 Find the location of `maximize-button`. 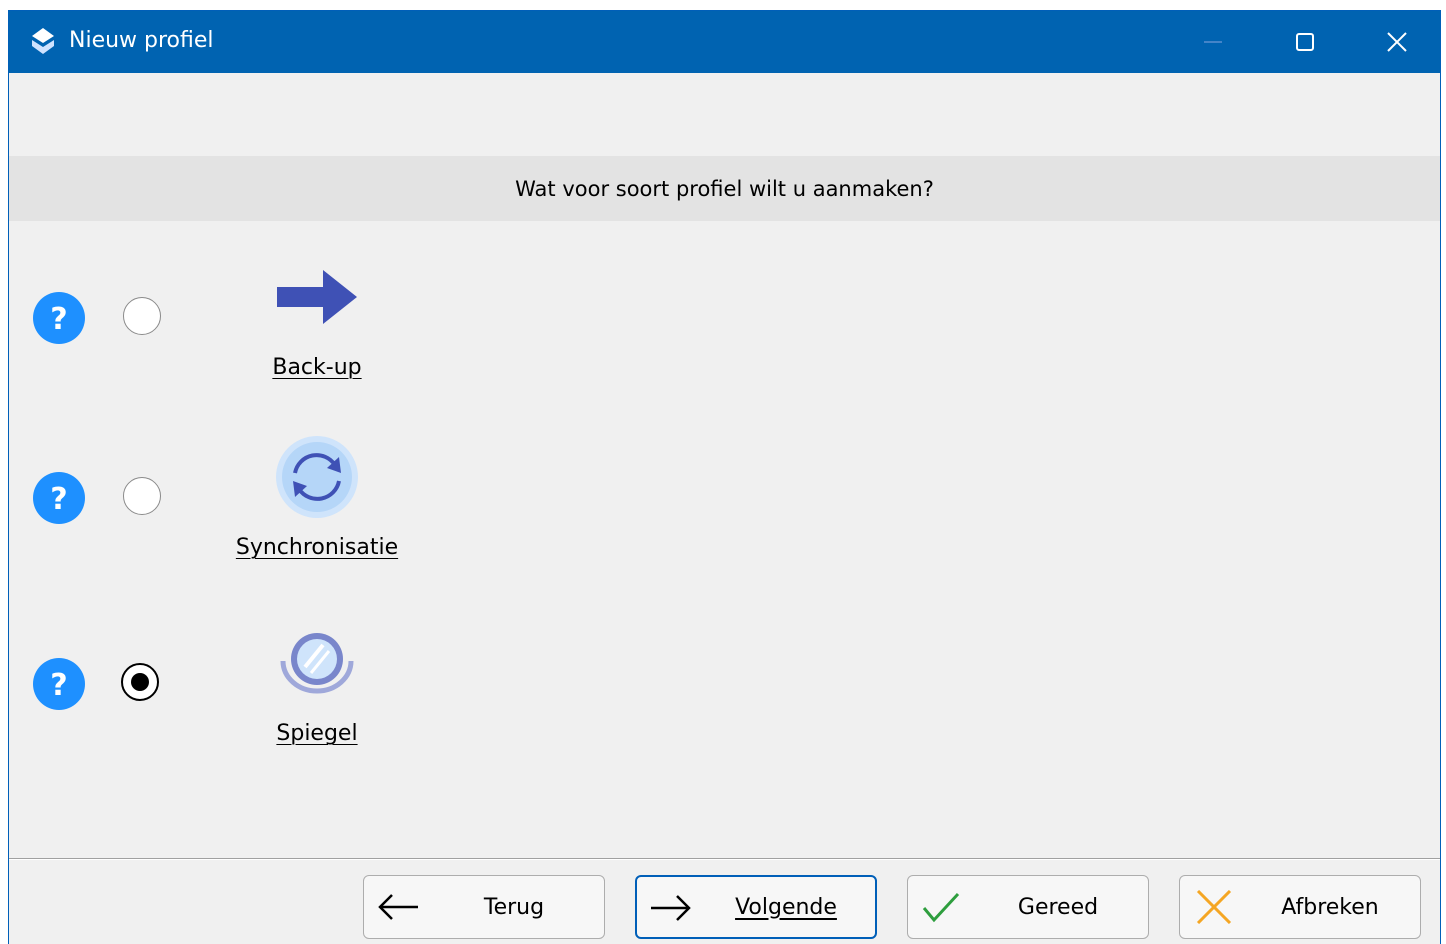

maximize-button is located at coordinates (1305, 42).